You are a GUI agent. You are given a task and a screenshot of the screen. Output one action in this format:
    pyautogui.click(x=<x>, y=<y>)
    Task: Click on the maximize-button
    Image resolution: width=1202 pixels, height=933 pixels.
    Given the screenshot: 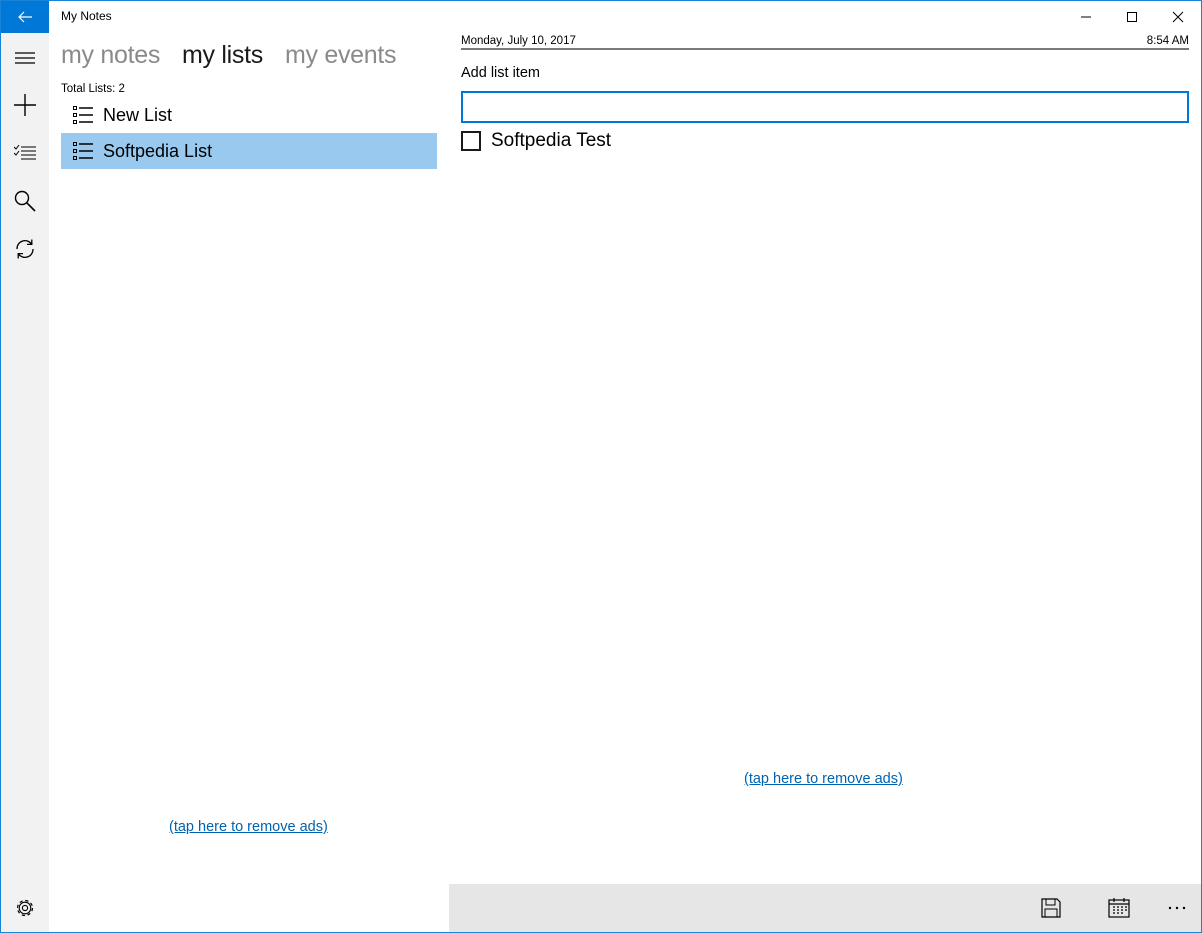 What is the action you would take?
    pyautogui.click(x=1132, y=17)
    